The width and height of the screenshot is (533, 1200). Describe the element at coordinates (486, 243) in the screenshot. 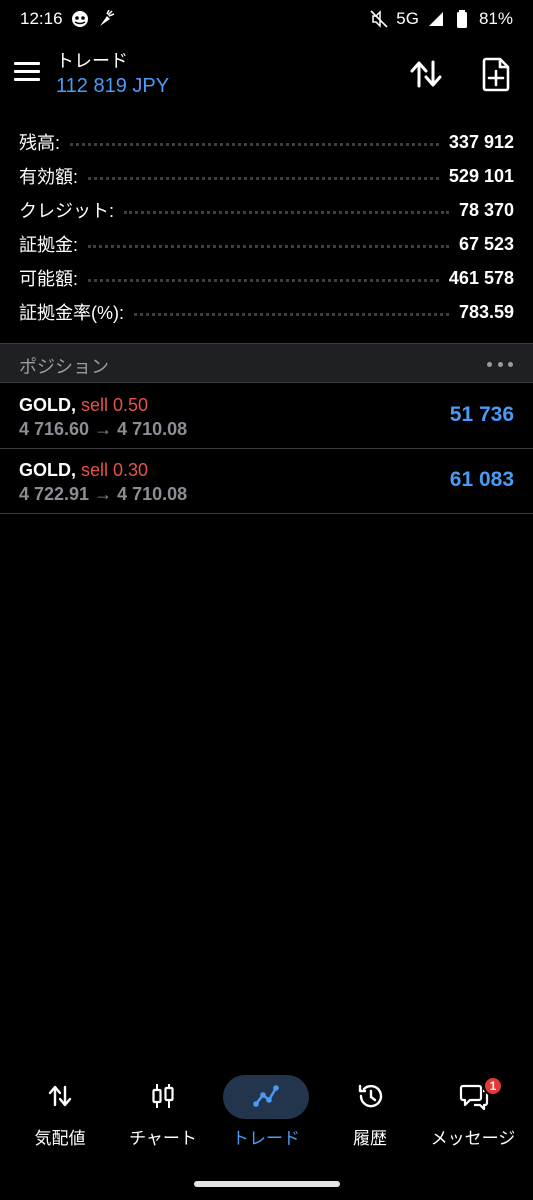

I see `account-value: 67 523` at that location.